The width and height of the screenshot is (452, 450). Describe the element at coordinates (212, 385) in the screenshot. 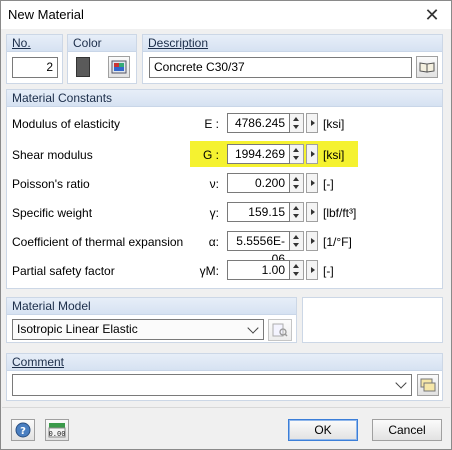

I see `comment-input` at that location.